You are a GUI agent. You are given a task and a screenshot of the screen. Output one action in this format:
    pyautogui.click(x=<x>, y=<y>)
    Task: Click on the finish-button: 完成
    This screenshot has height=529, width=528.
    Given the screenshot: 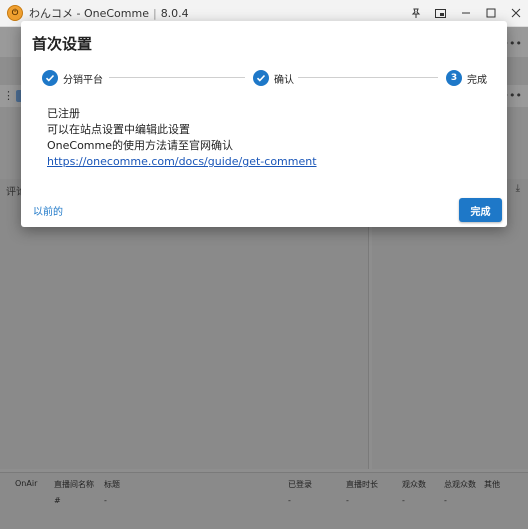 What is the action you would take?
    pyautogui.click(x=480, y=210)
    